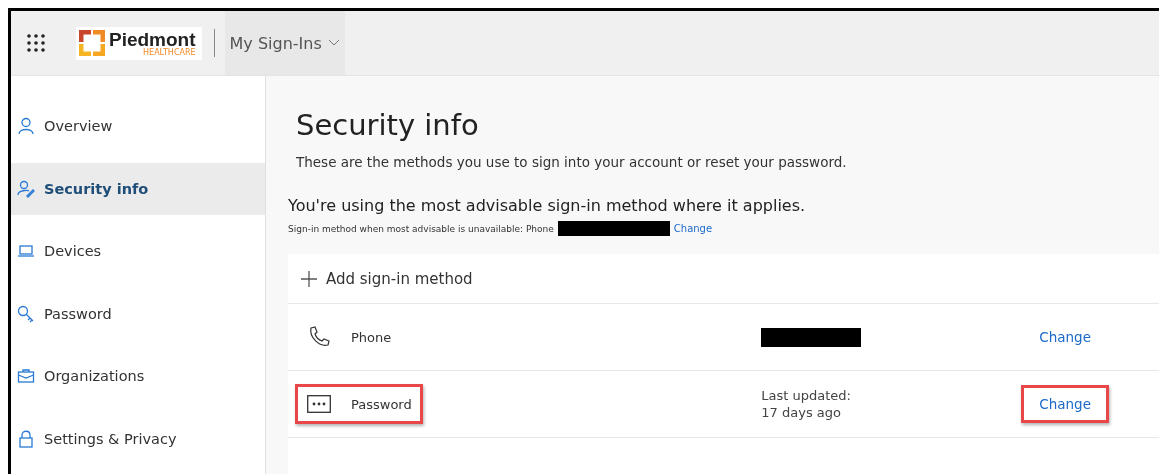 The height and width of the screenshot is (474, 1159). What do you see at coordinates (138, 313) in the screenshot?
I see `sidebar-item: Password` at bounding box center [138, 313].